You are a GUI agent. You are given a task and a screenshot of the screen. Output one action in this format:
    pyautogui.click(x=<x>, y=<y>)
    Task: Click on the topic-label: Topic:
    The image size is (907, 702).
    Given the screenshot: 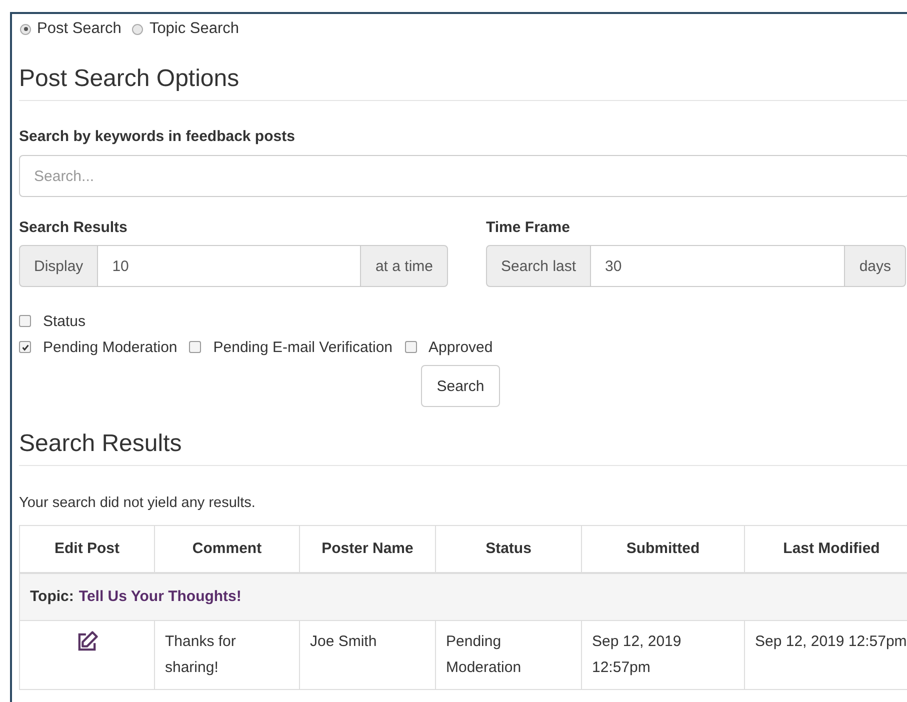 What is the action you would take?
    pyautogui.click(x=52, y=596)
    